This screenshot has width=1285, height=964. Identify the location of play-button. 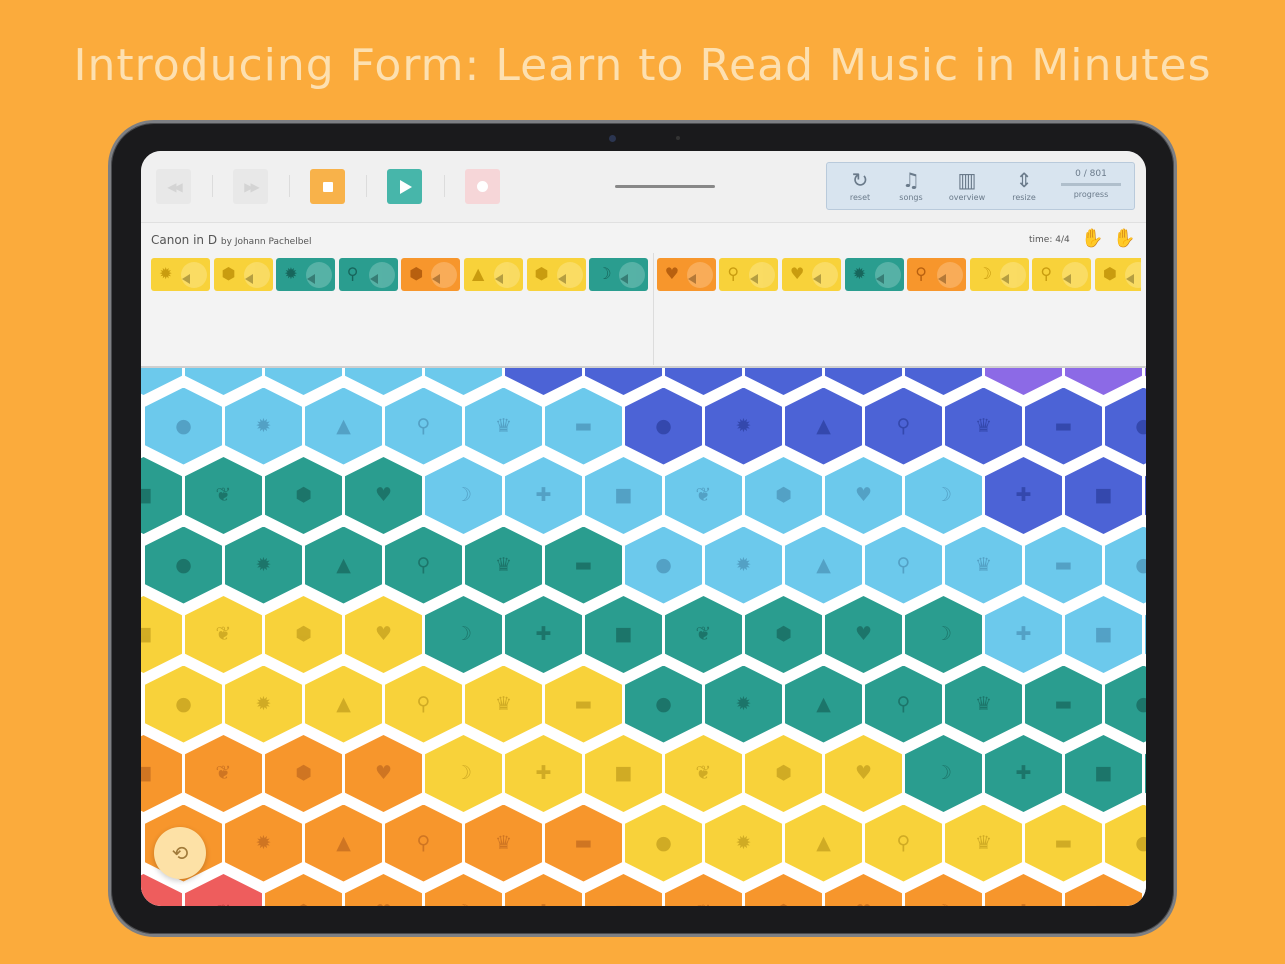
(404, 186).